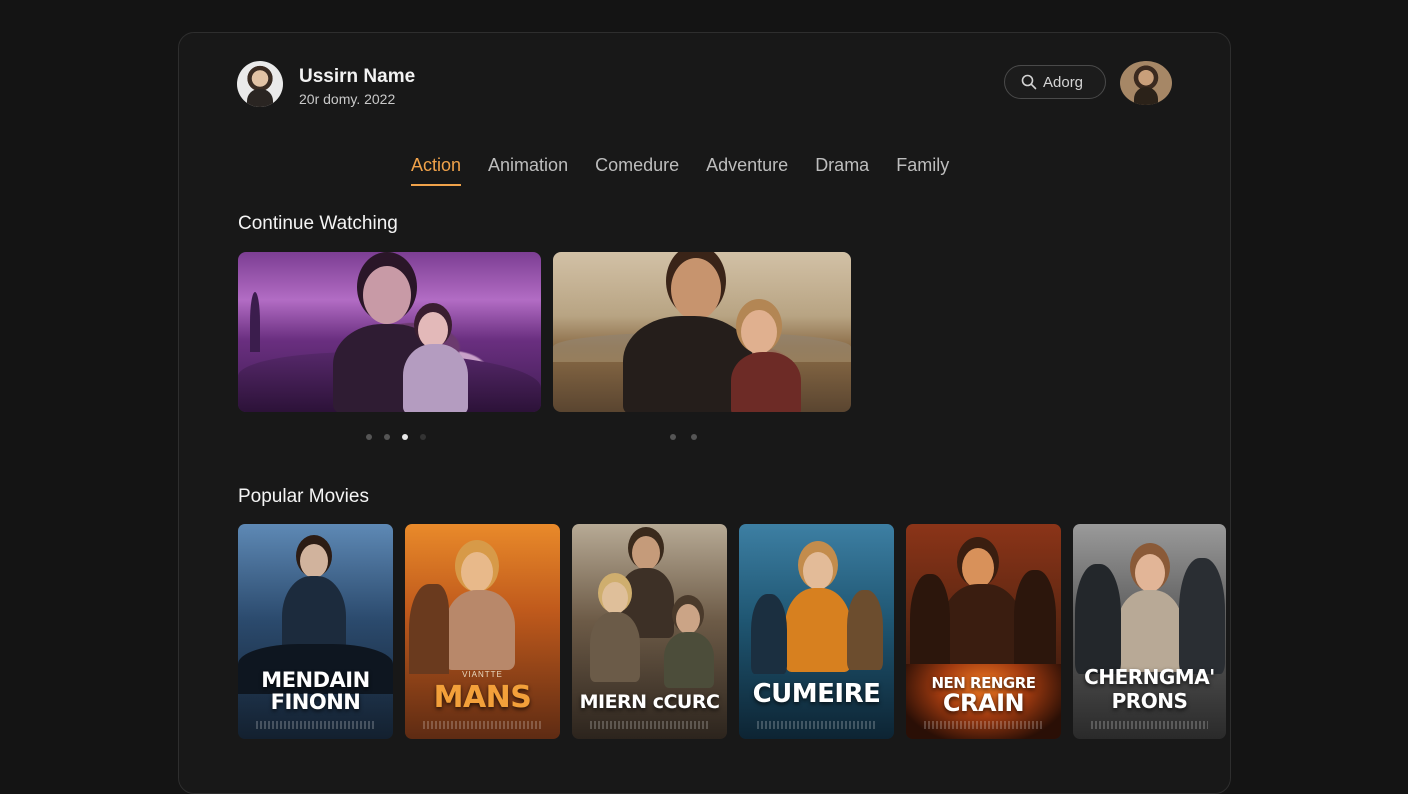 The width and height of the screenshot is (1408, 794). Describe the element at coordinates (303, 496) in the screenshot. I see `popular-movies-title: Popular Movies` at that location.